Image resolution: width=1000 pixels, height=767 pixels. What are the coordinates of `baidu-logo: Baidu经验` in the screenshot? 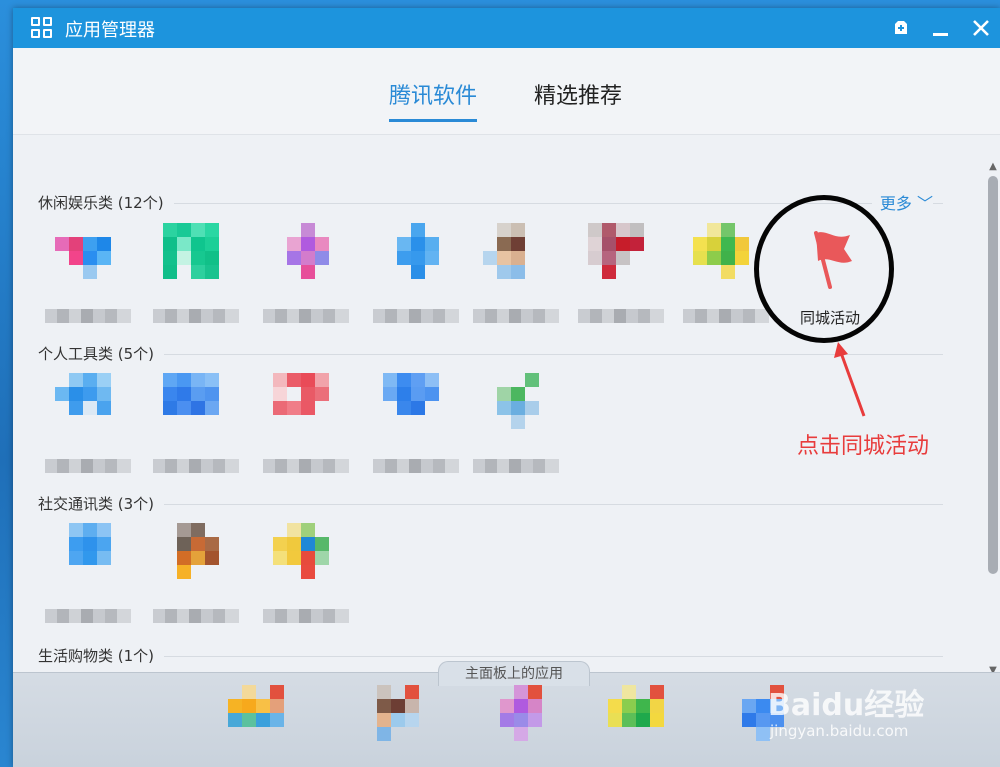 It's located at (846, 705).